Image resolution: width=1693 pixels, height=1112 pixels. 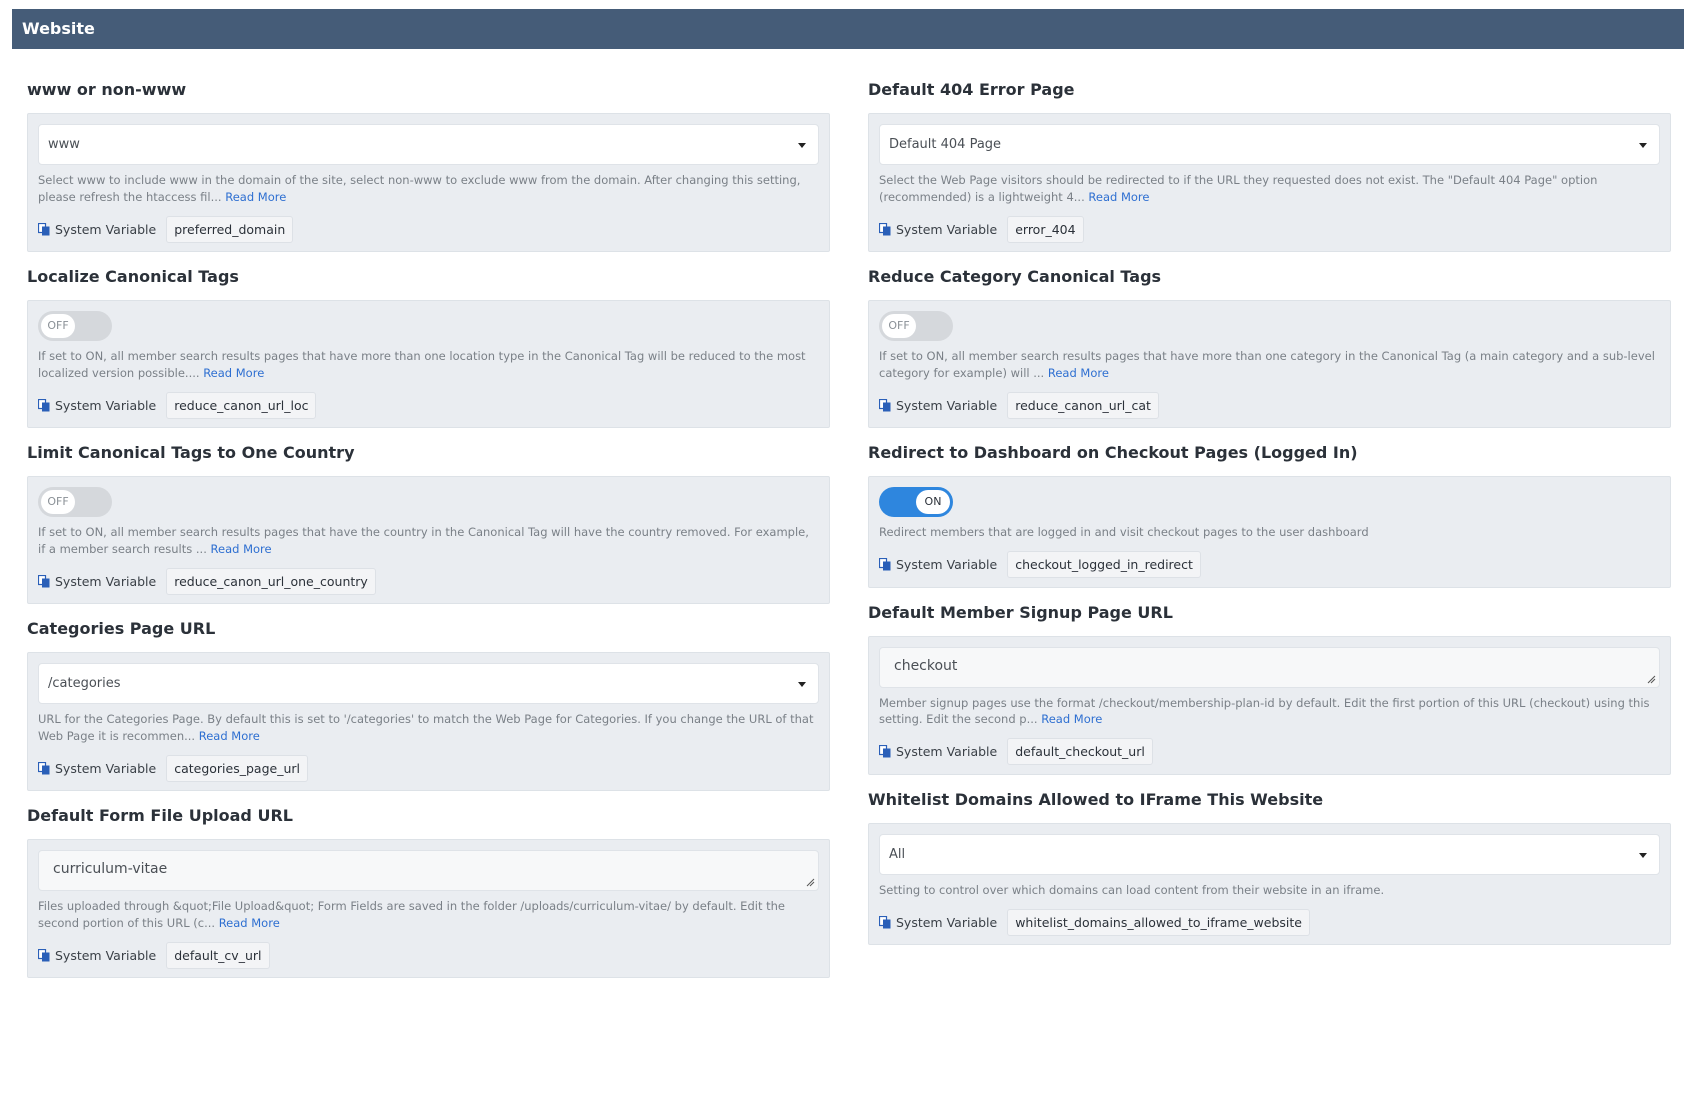 I want to click on input-value: checkout, so click(x=926, y=665).